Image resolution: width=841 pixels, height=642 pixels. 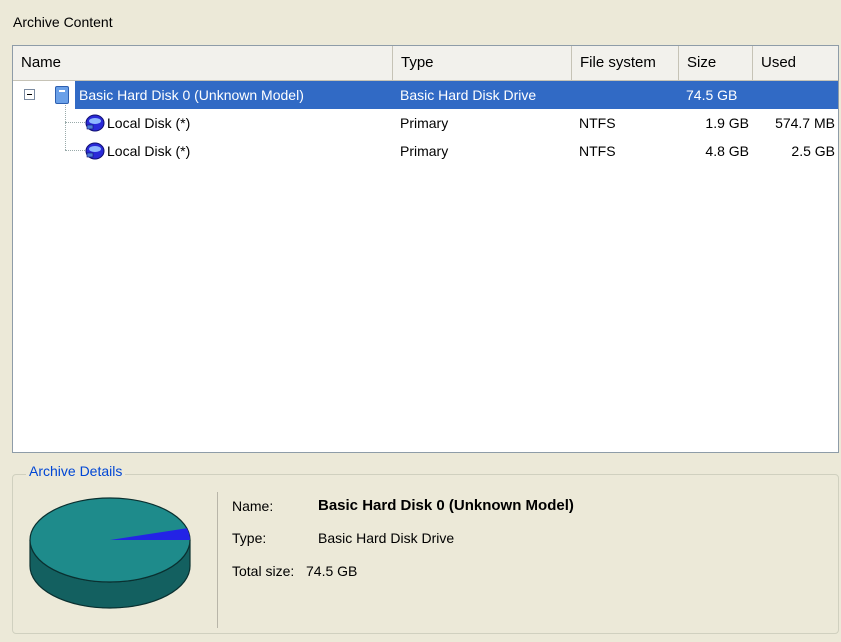 I want to click on list-header: Name Type File system Size Used, so click(x=425, y=63).